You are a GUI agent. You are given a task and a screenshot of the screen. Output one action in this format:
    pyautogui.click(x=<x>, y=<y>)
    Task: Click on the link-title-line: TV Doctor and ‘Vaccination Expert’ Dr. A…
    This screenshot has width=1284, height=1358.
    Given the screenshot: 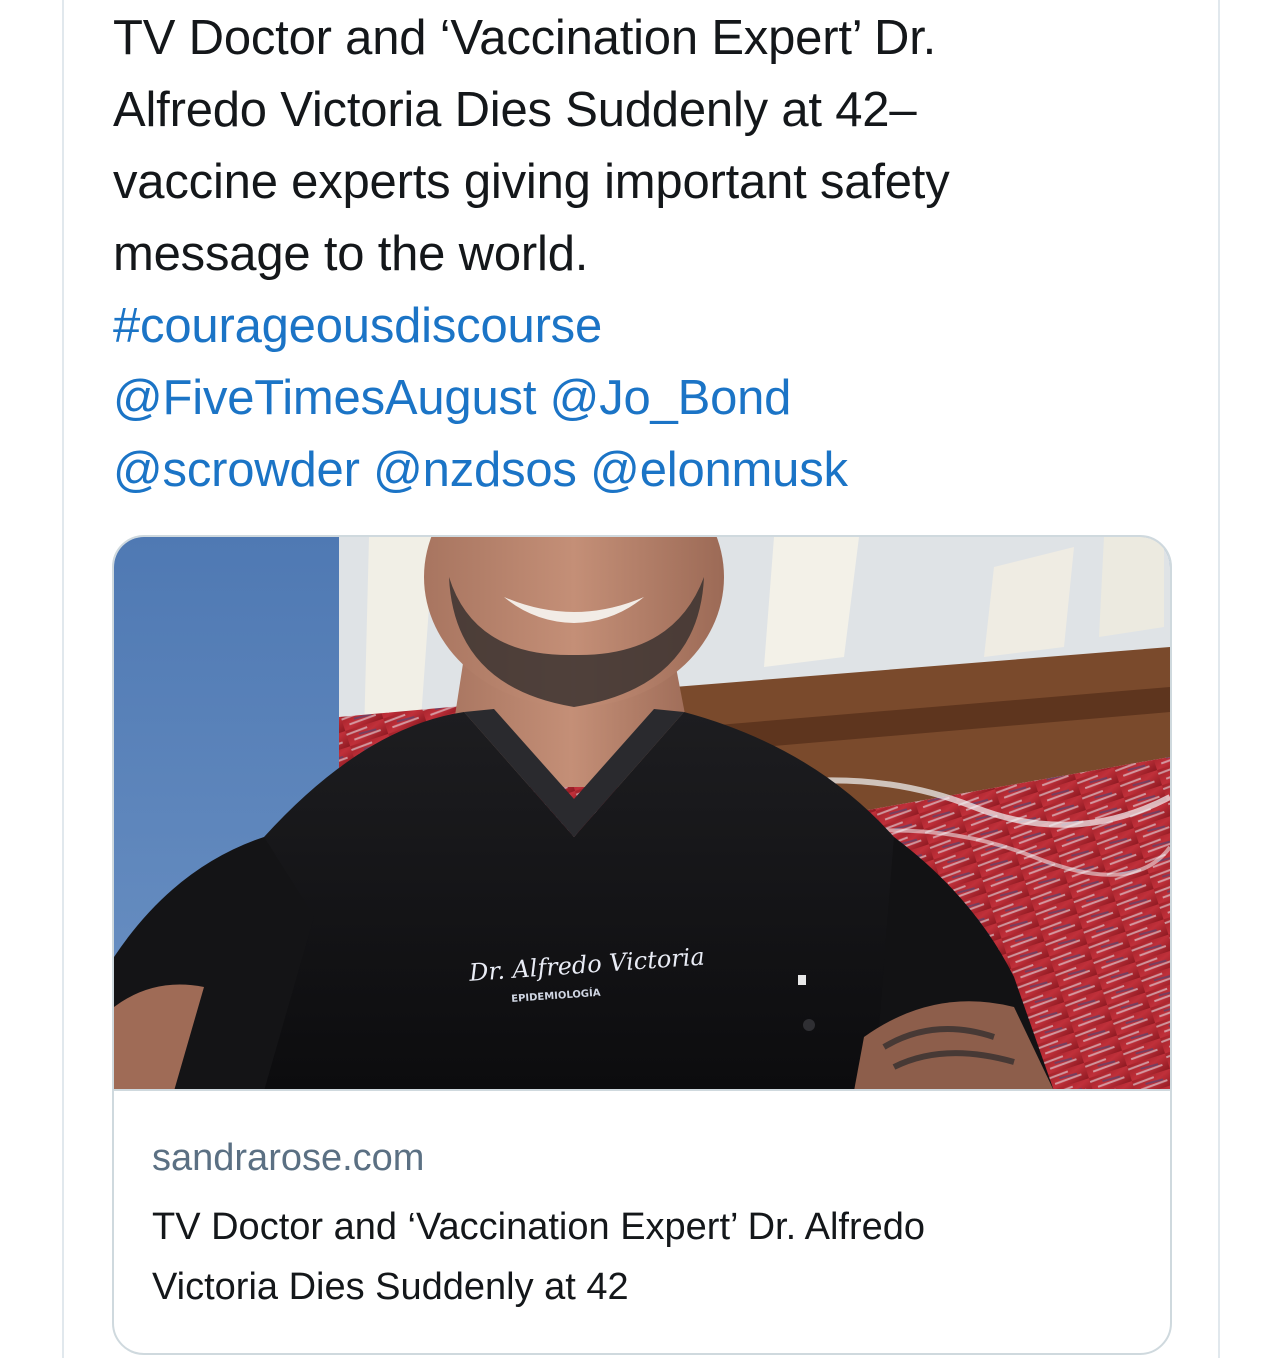 What is the action you would take?
    pyautogui.click(x=539, y=1227)
    